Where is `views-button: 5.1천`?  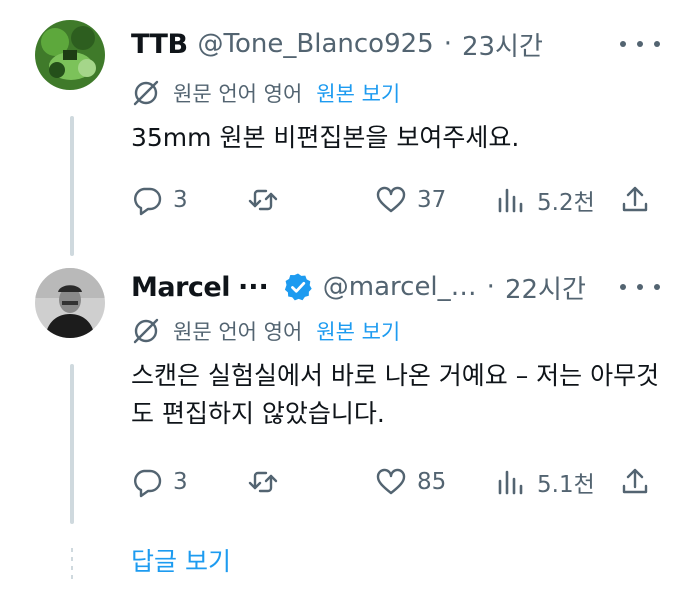
views-button: 5.1천 is located at coordinates (545, 482).